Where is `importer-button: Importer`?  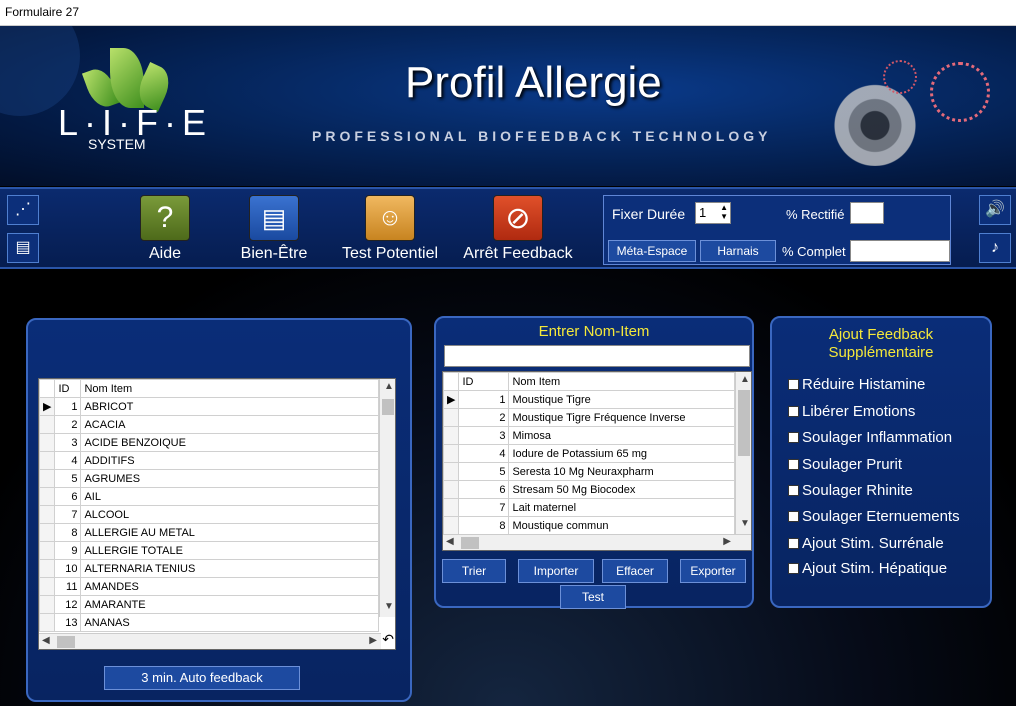 importer-button: Importer is located at coordinates (556, 571).